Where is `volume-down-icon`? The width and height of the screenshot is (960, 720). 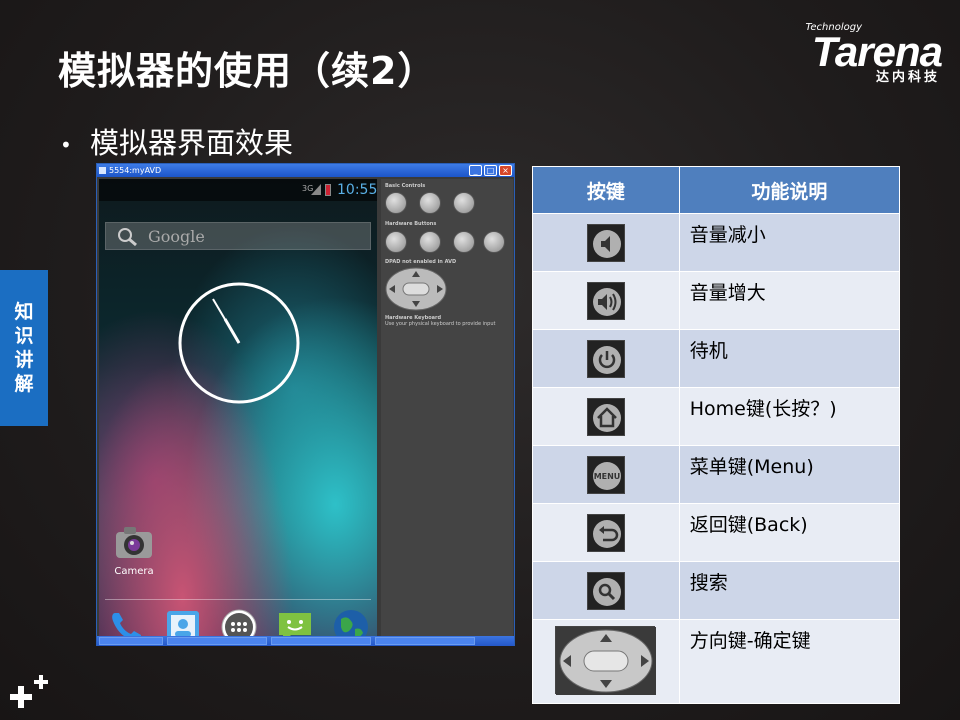 volume-down-icon is located at coordinates (605, 243).